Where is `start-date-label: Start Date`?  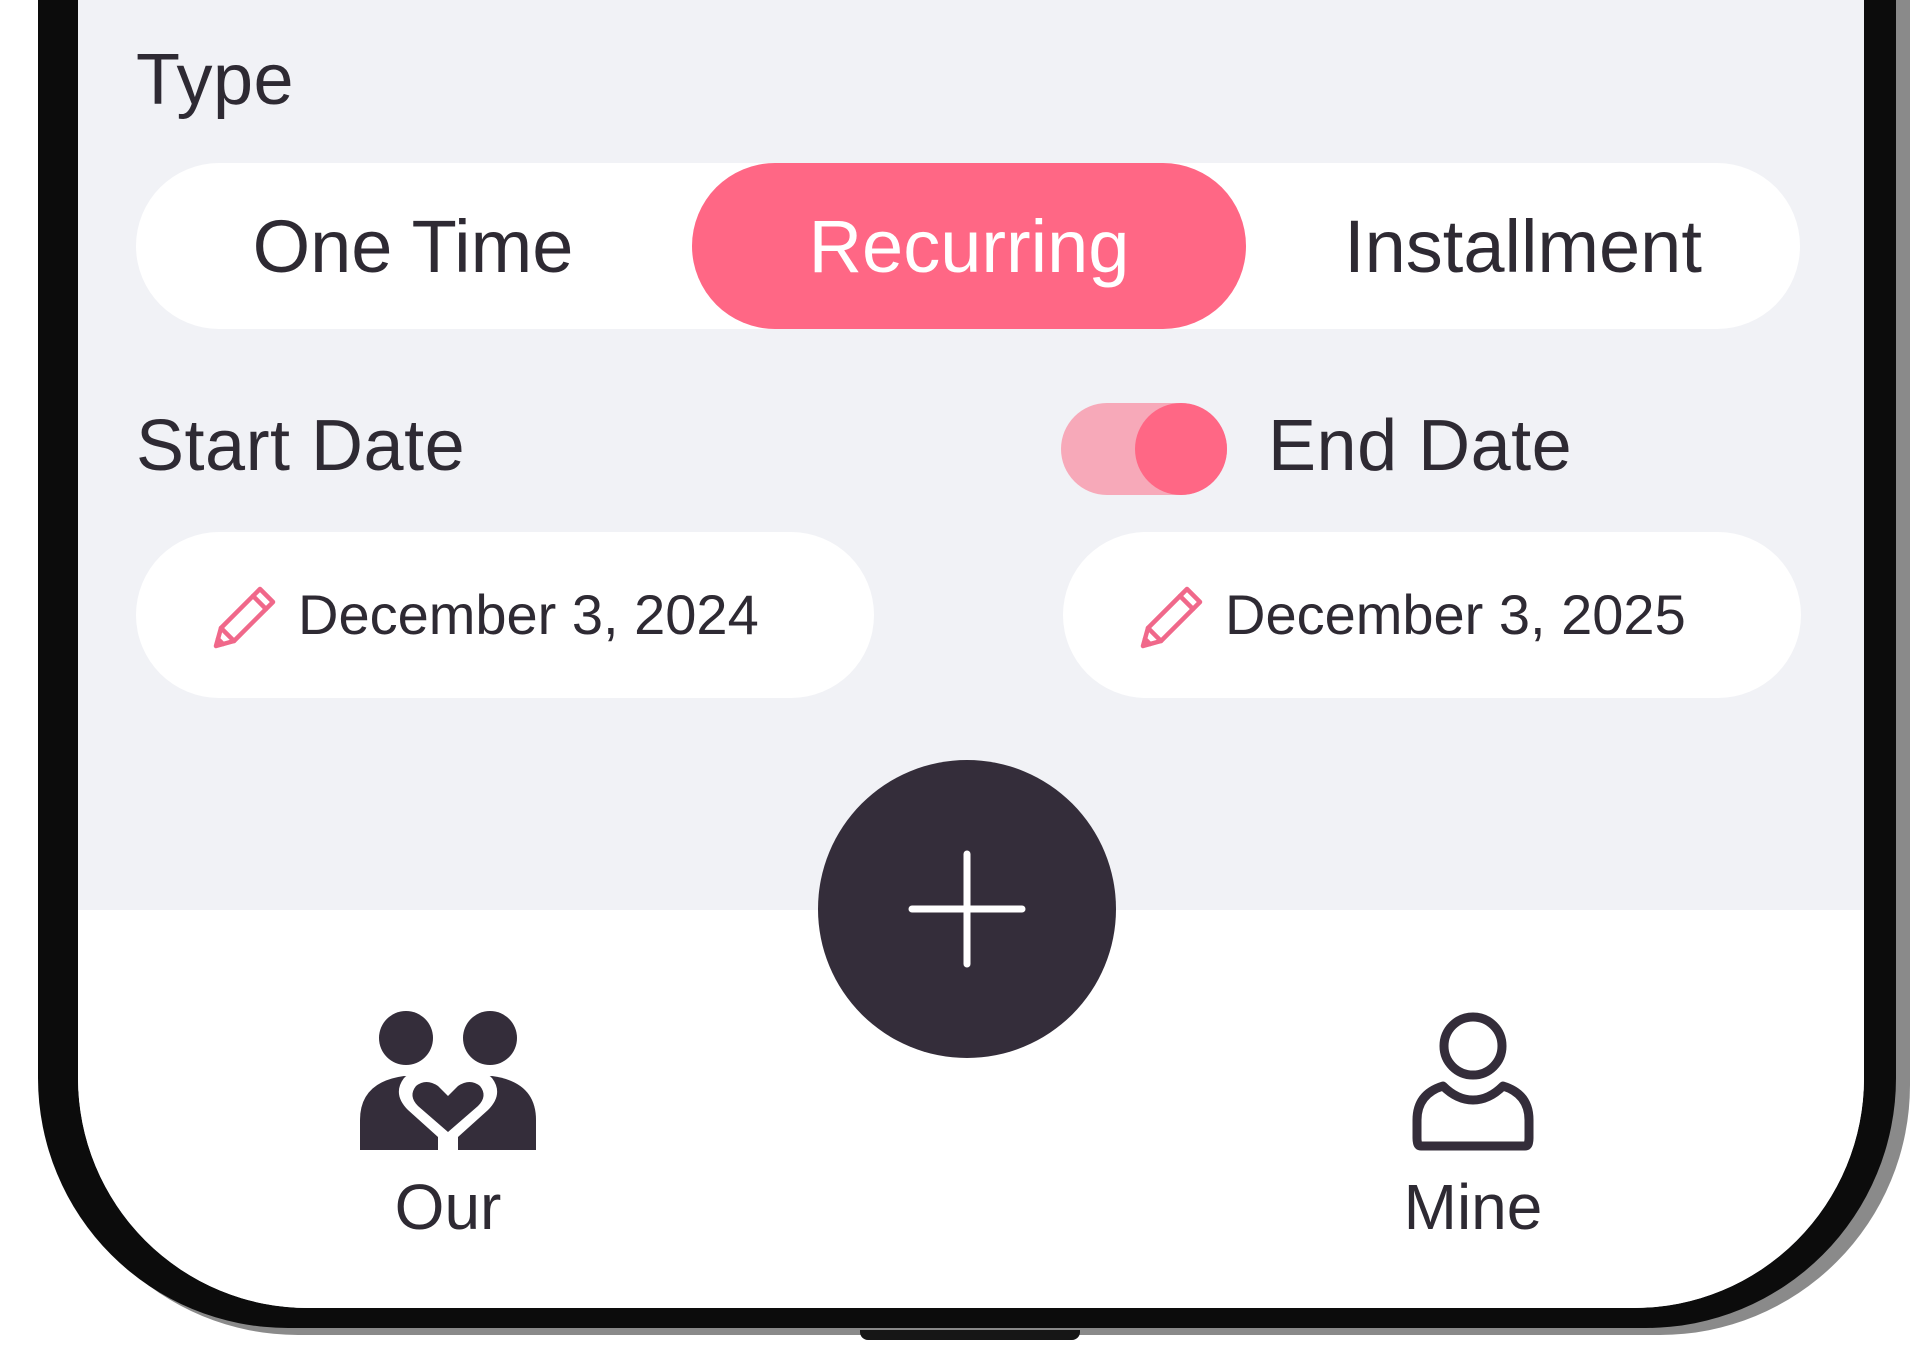
start-date-label: Start Date is located at coordinates (301, 446).